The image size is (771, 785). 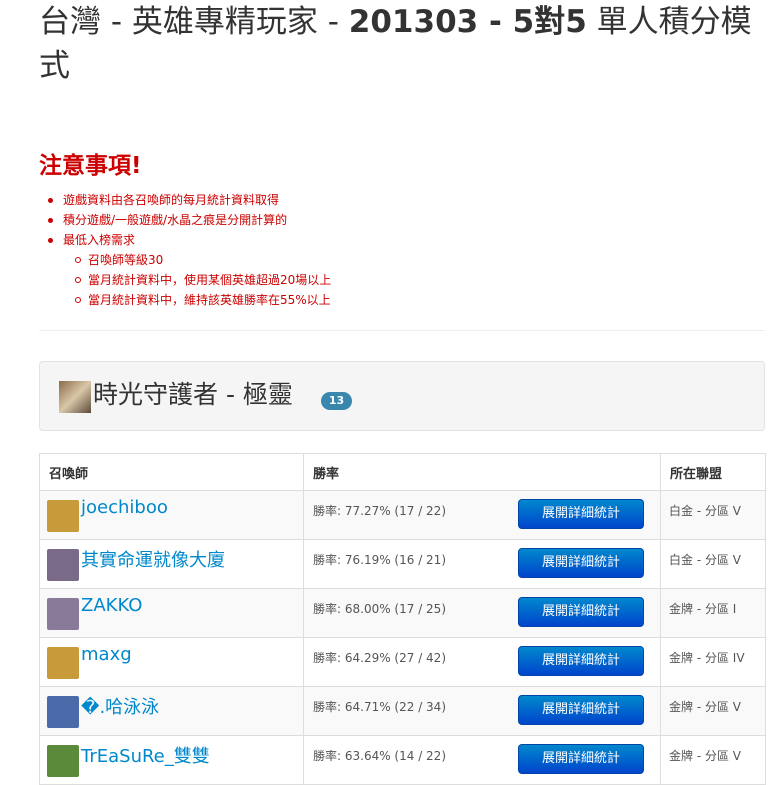 I want to click on winrate-text: 勝率: 64.29% (27 / 42), so click(x=380, y=658).